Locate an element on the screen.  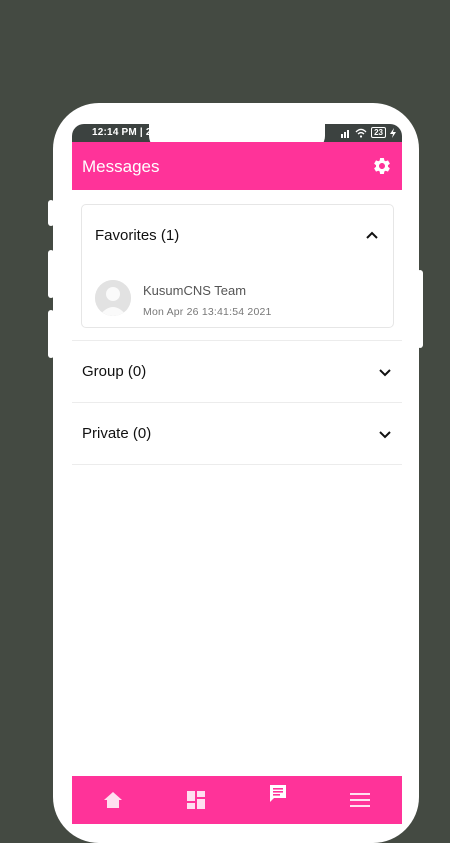
status-time: 12:14 PM | 2 is located at coordinates (122, 132).